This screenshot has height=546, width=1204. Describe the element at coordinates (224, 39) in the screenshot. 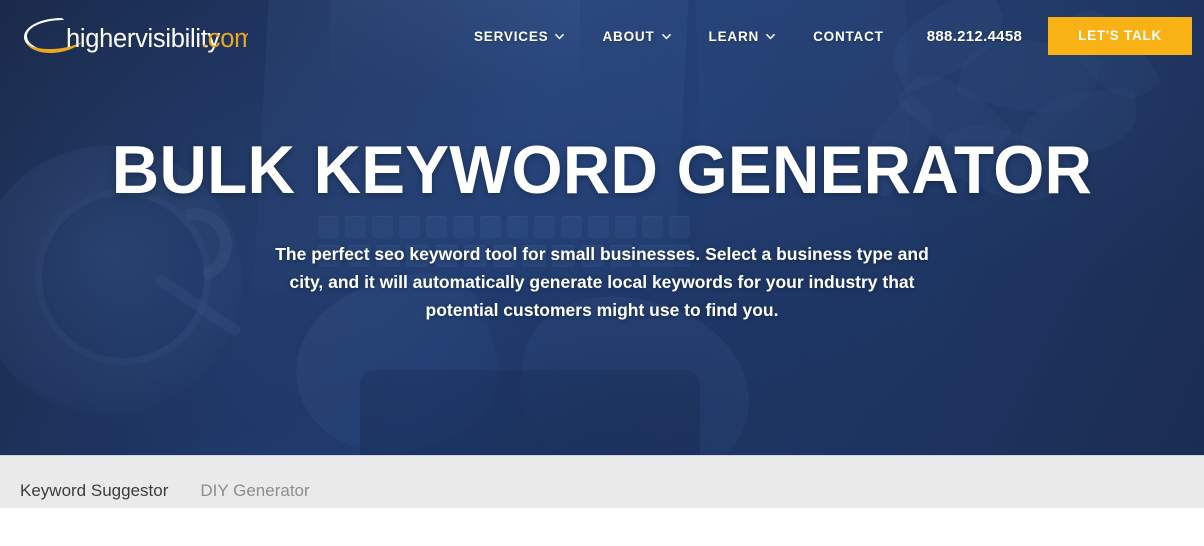

I see `logo-tld: .com` at that location.